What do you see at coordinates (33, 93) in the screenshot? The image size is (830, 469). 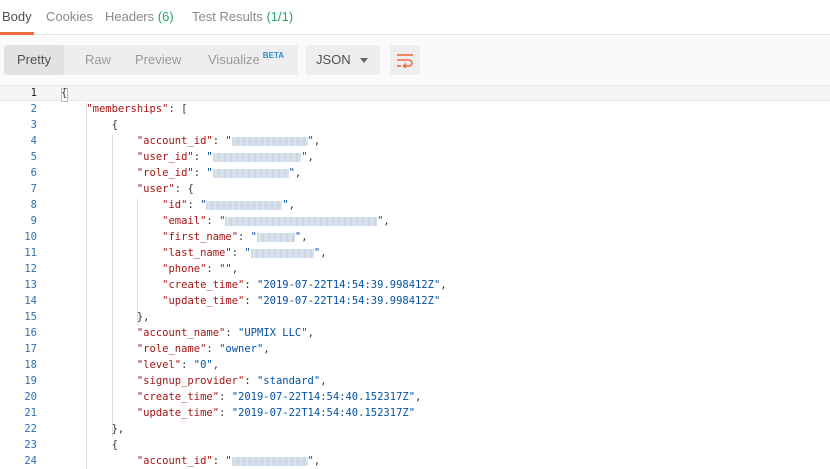 I see `line-number: 1` at bounding box center [33, 93].